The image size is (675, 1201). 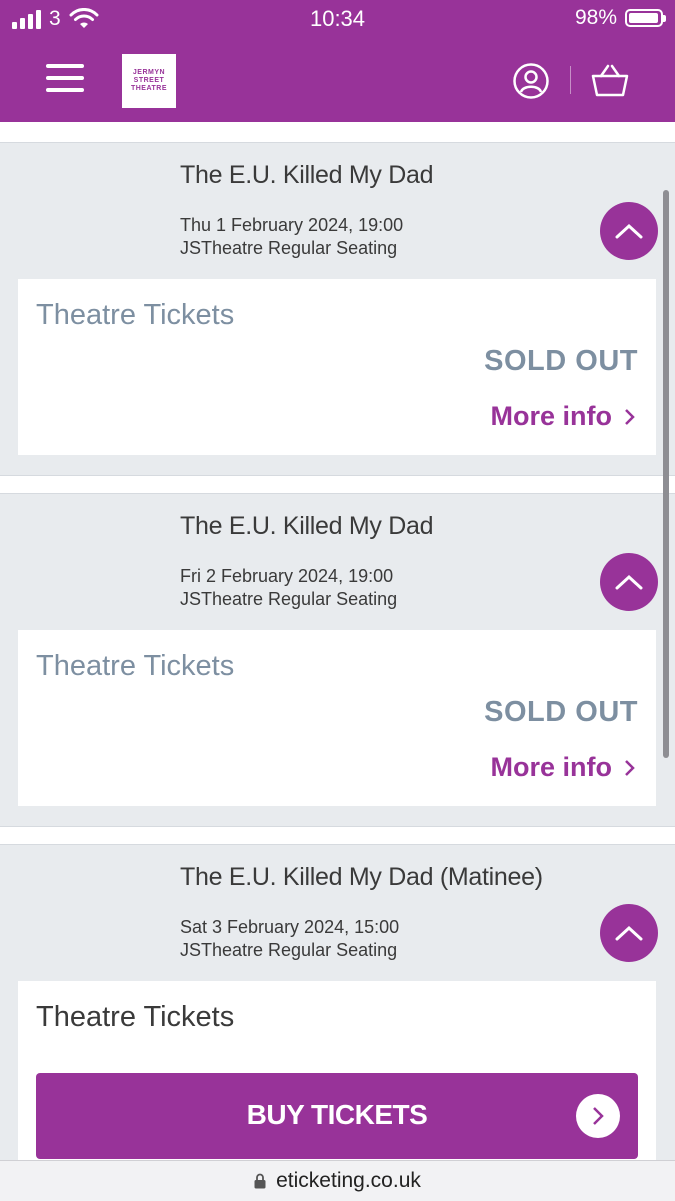 I want to click on buy-tickets-button: BUY TICKETS, so click(x=337, y=1116).